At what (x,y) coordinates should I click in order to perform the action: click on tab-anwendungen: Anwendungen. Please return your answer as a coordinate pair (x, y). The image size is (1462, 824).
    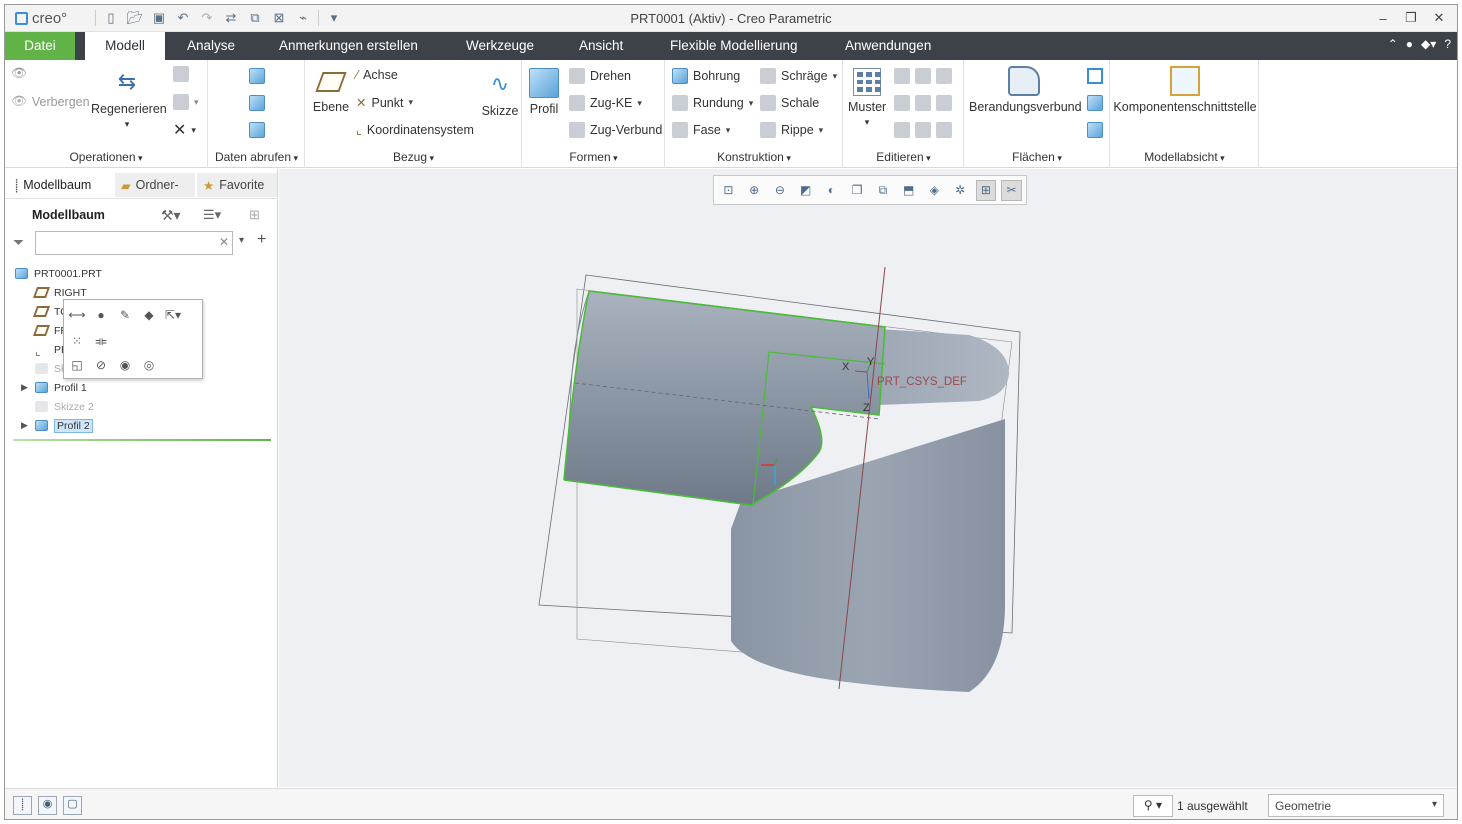
    Looking at the image, I should click on (888, 46).